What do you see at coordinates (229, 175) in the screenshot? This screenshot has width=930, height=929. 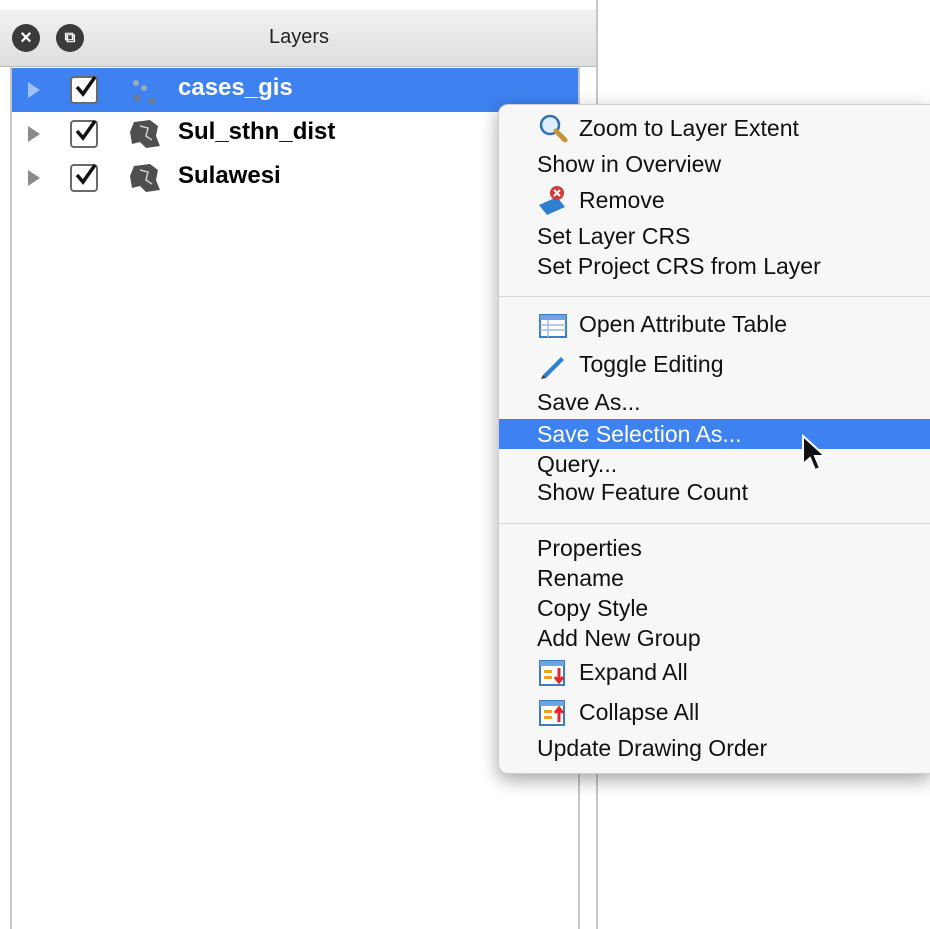 I see `layer-name: Sulawesi` at bounding box center [229, 175].